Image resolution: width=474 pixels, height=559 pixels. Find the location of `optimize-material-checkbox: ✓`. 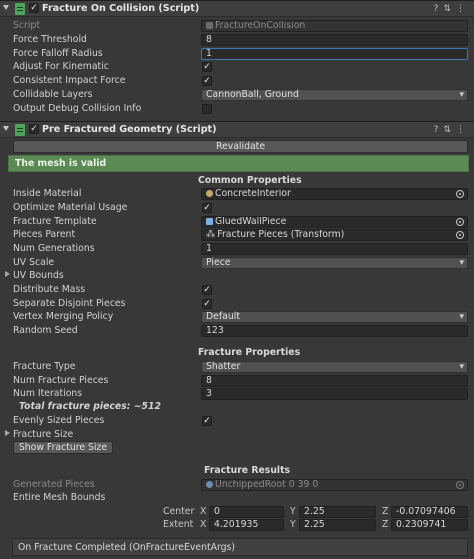

optimize-material-checkbox: ✓ is located at coordinates (207, 208).